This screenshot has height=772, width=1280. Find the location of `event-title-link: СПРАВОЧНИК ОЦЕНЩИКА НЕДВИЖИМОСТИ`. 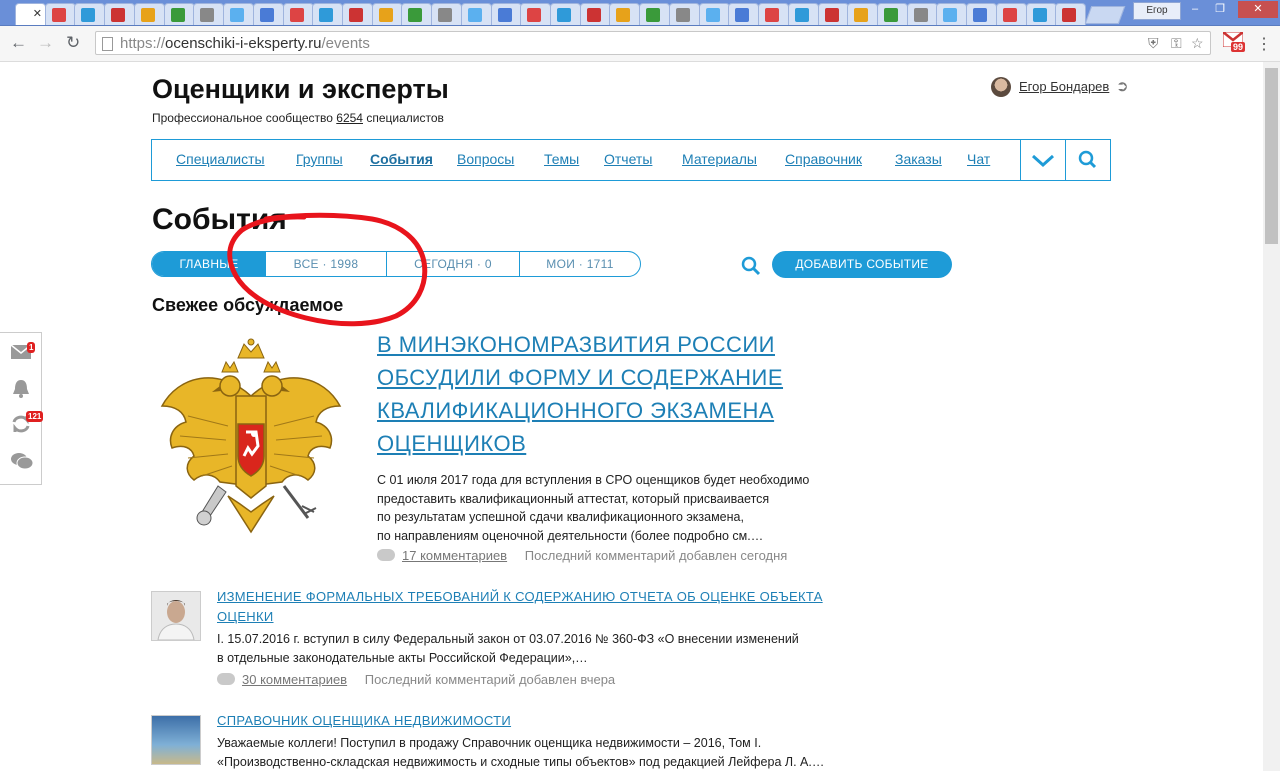

event-title-link: СПРАВОЧНИК ОЦЕНЩИКА НЕДВИЖИМОСТИ is located at coordinates (542, 721).